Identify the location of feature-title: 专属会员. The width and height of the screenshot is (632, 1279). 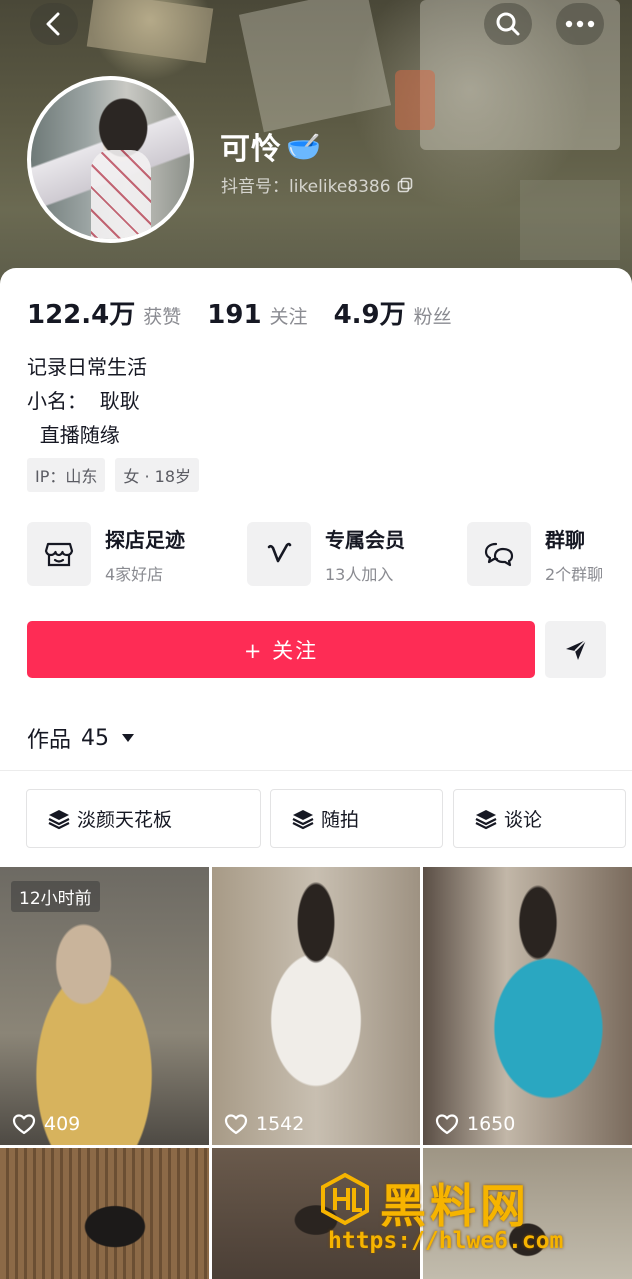
(365, 539).